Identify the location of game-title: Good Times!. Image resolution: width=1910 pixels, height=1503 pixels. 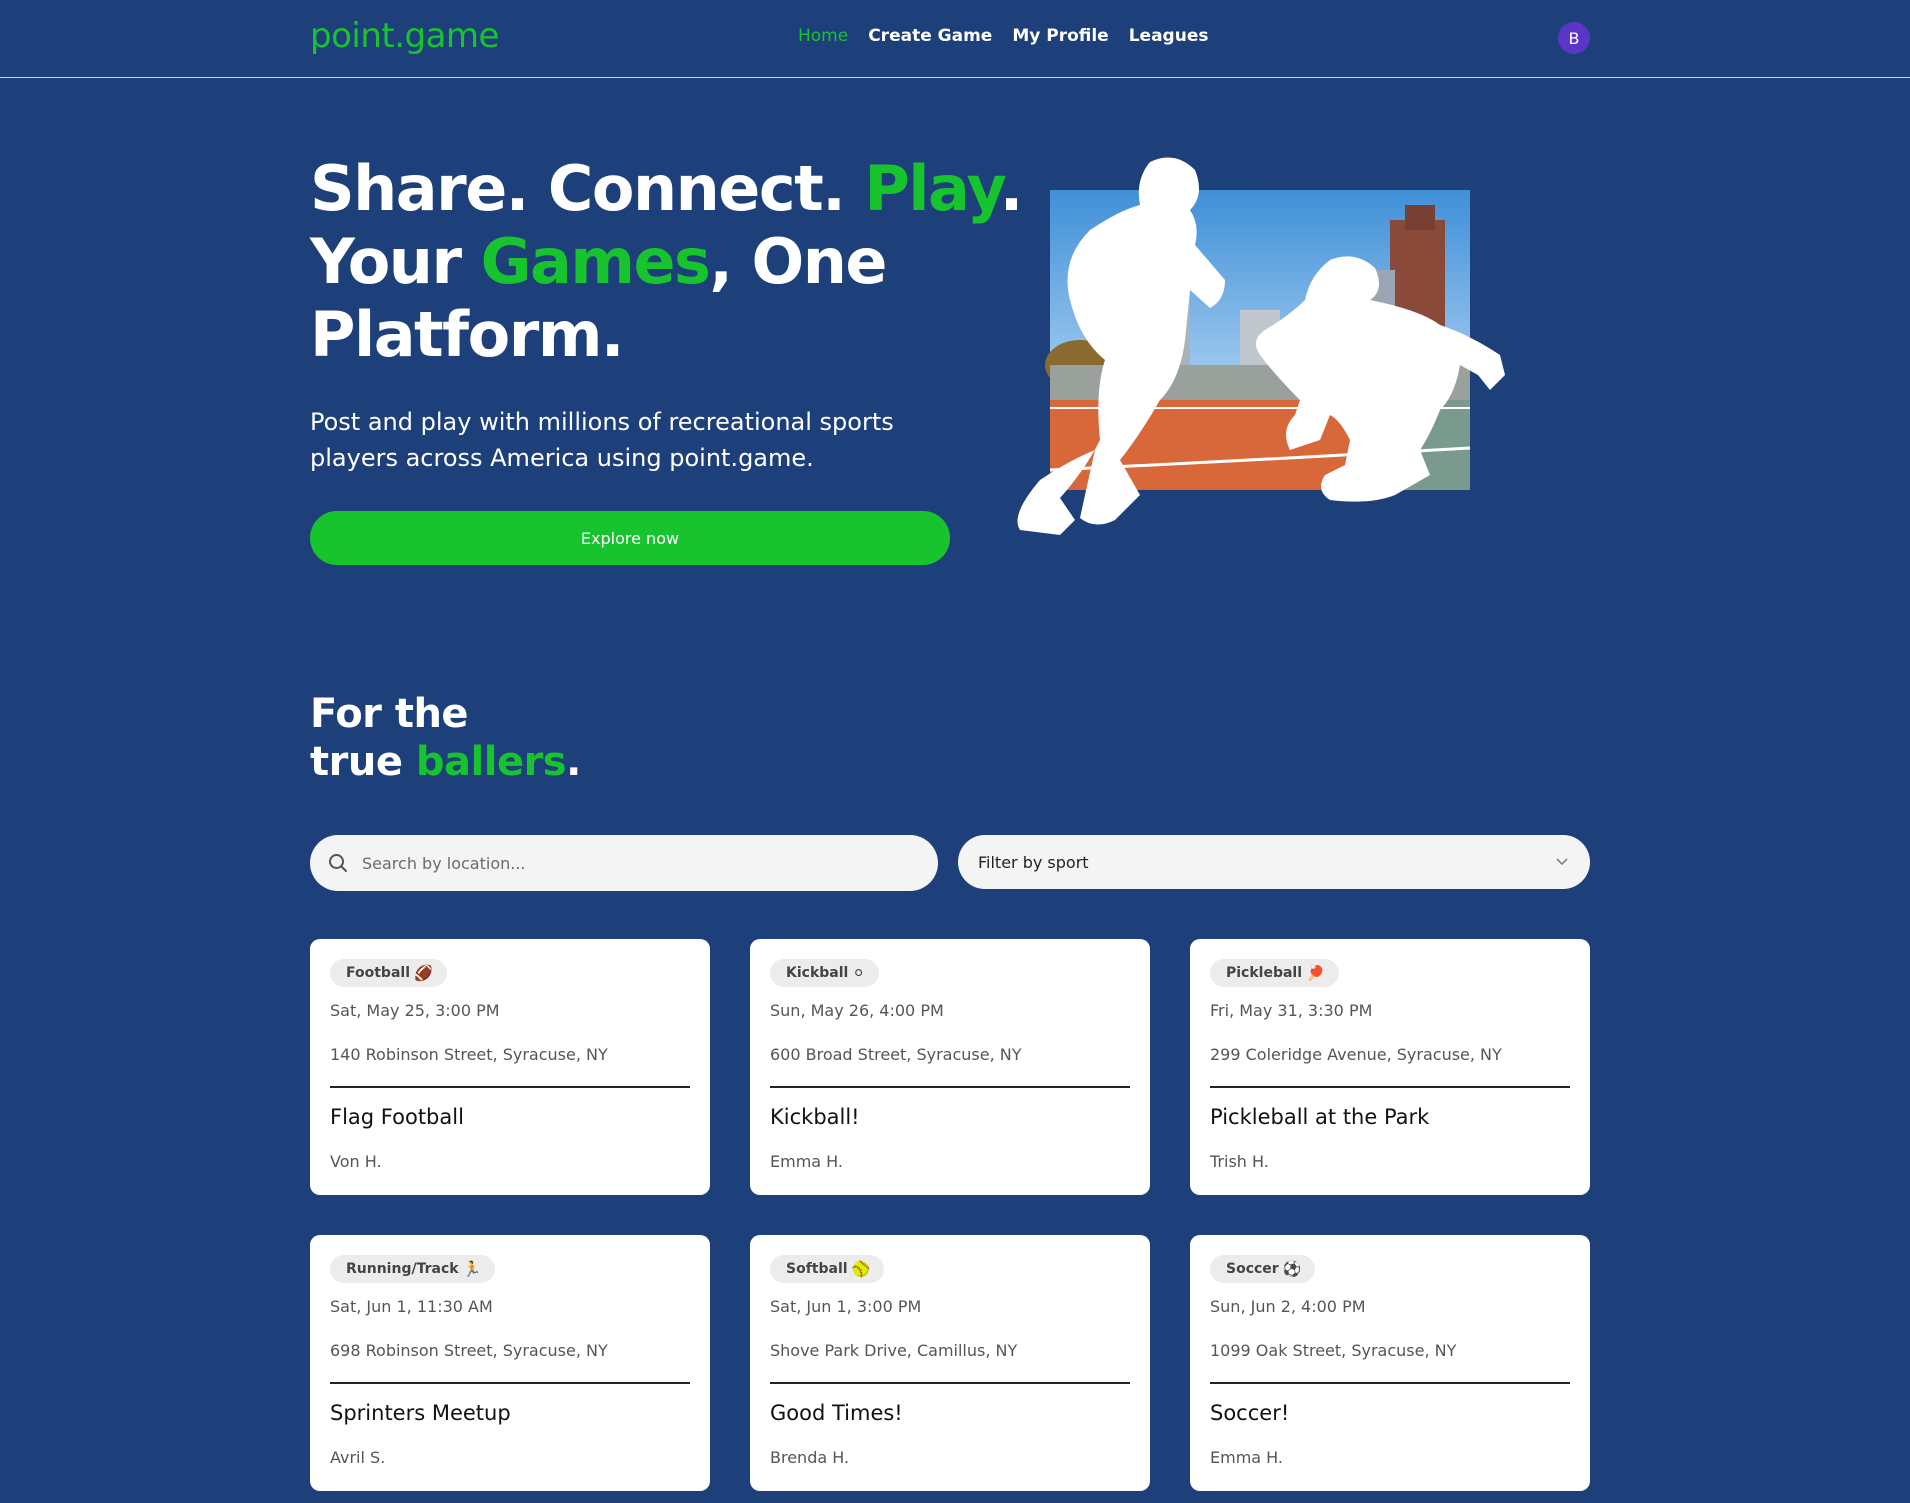
(836, 1413).